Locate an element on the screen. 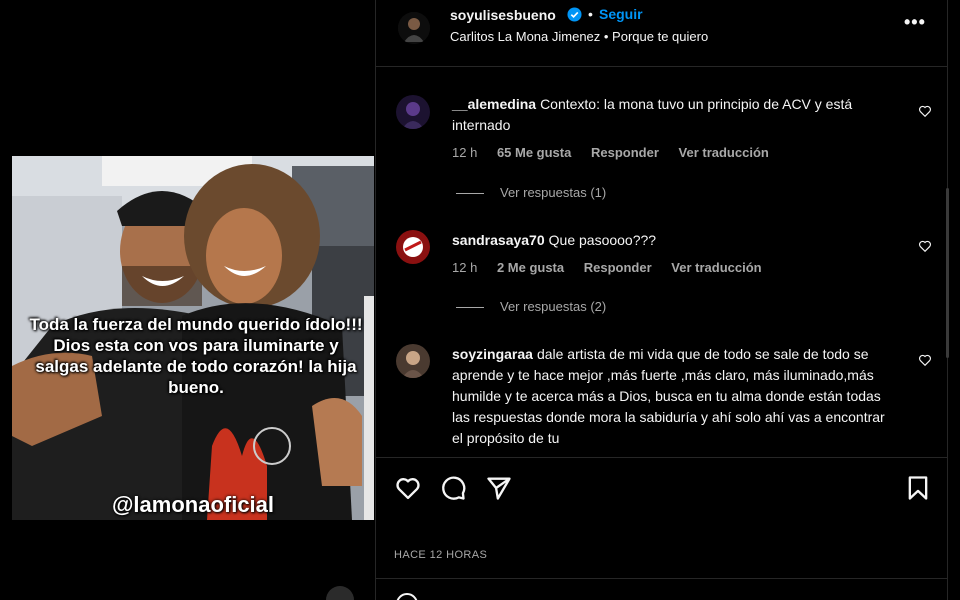 The width and height of the screenshot is (960, 600). view-replies-button: Ver respuestas (1) is located at coordinates (531, 192).